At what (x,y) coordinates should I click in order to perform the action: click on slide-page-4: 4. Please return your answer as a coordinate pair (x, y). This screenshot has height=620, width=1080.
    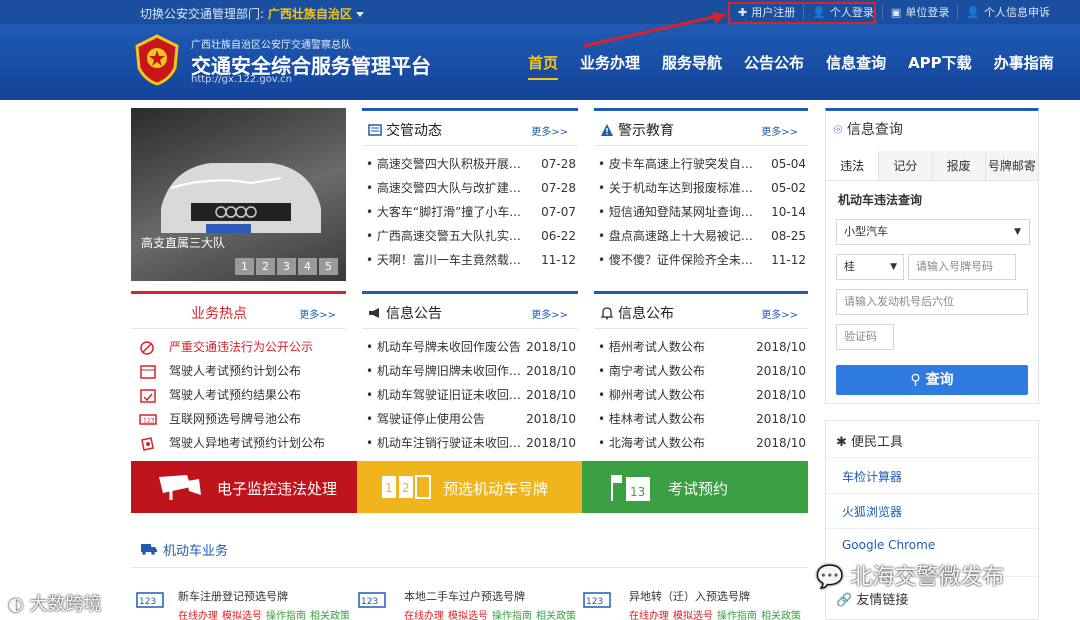
    Looking at the image, I should click on (307, 266).